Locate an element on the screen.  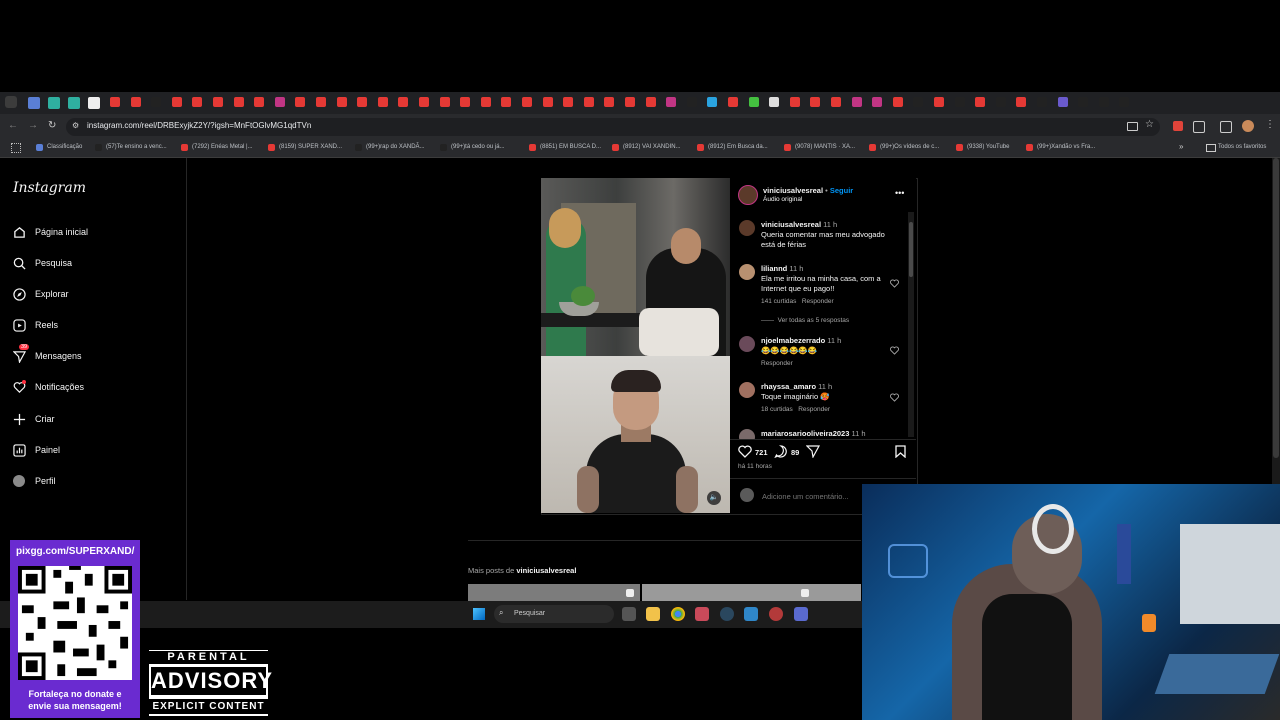
nav-messages: 39 Mensagens is located at coordinates (47, 355).